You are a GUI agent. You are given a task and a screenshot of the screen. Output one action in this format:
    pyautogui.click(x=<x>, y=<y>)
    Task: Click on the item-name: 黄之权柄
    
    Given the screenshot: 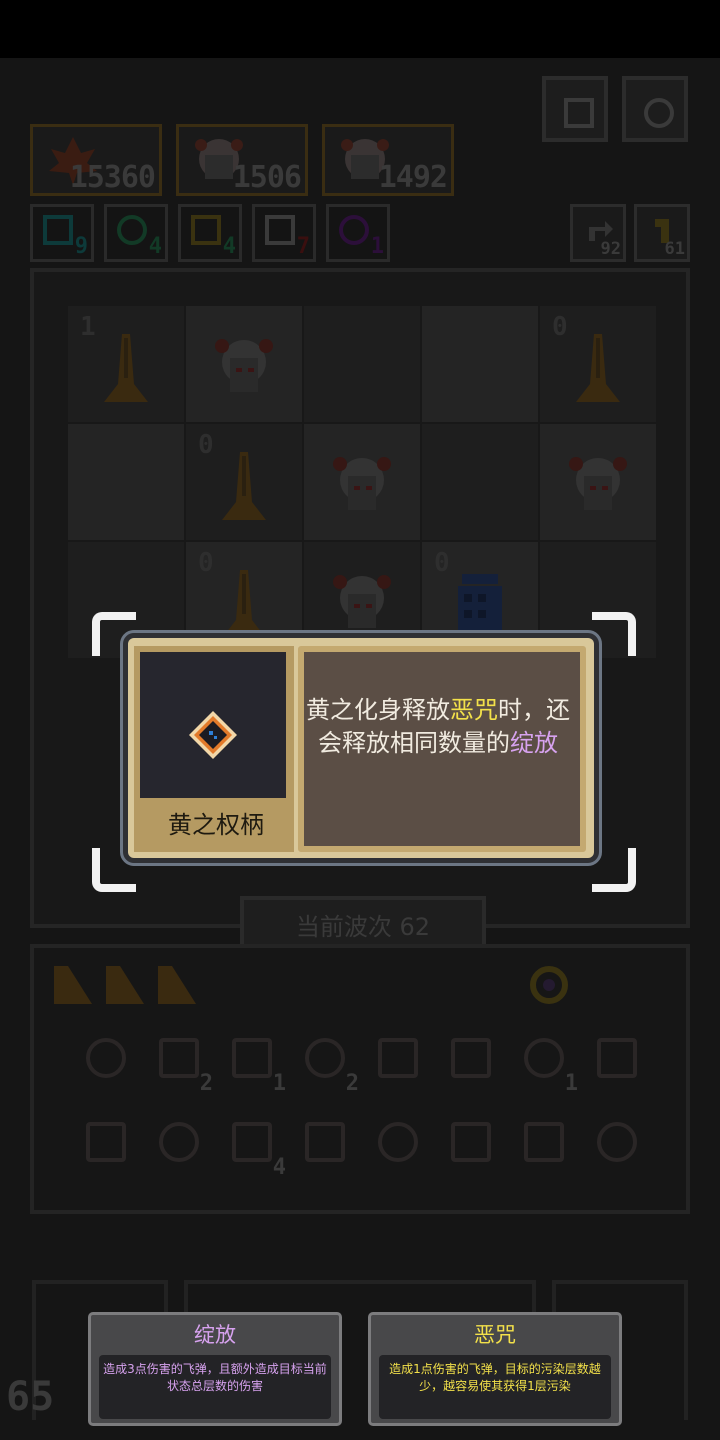 What is the action you would take?
    pyautogui.click(x=216, y=825)
    